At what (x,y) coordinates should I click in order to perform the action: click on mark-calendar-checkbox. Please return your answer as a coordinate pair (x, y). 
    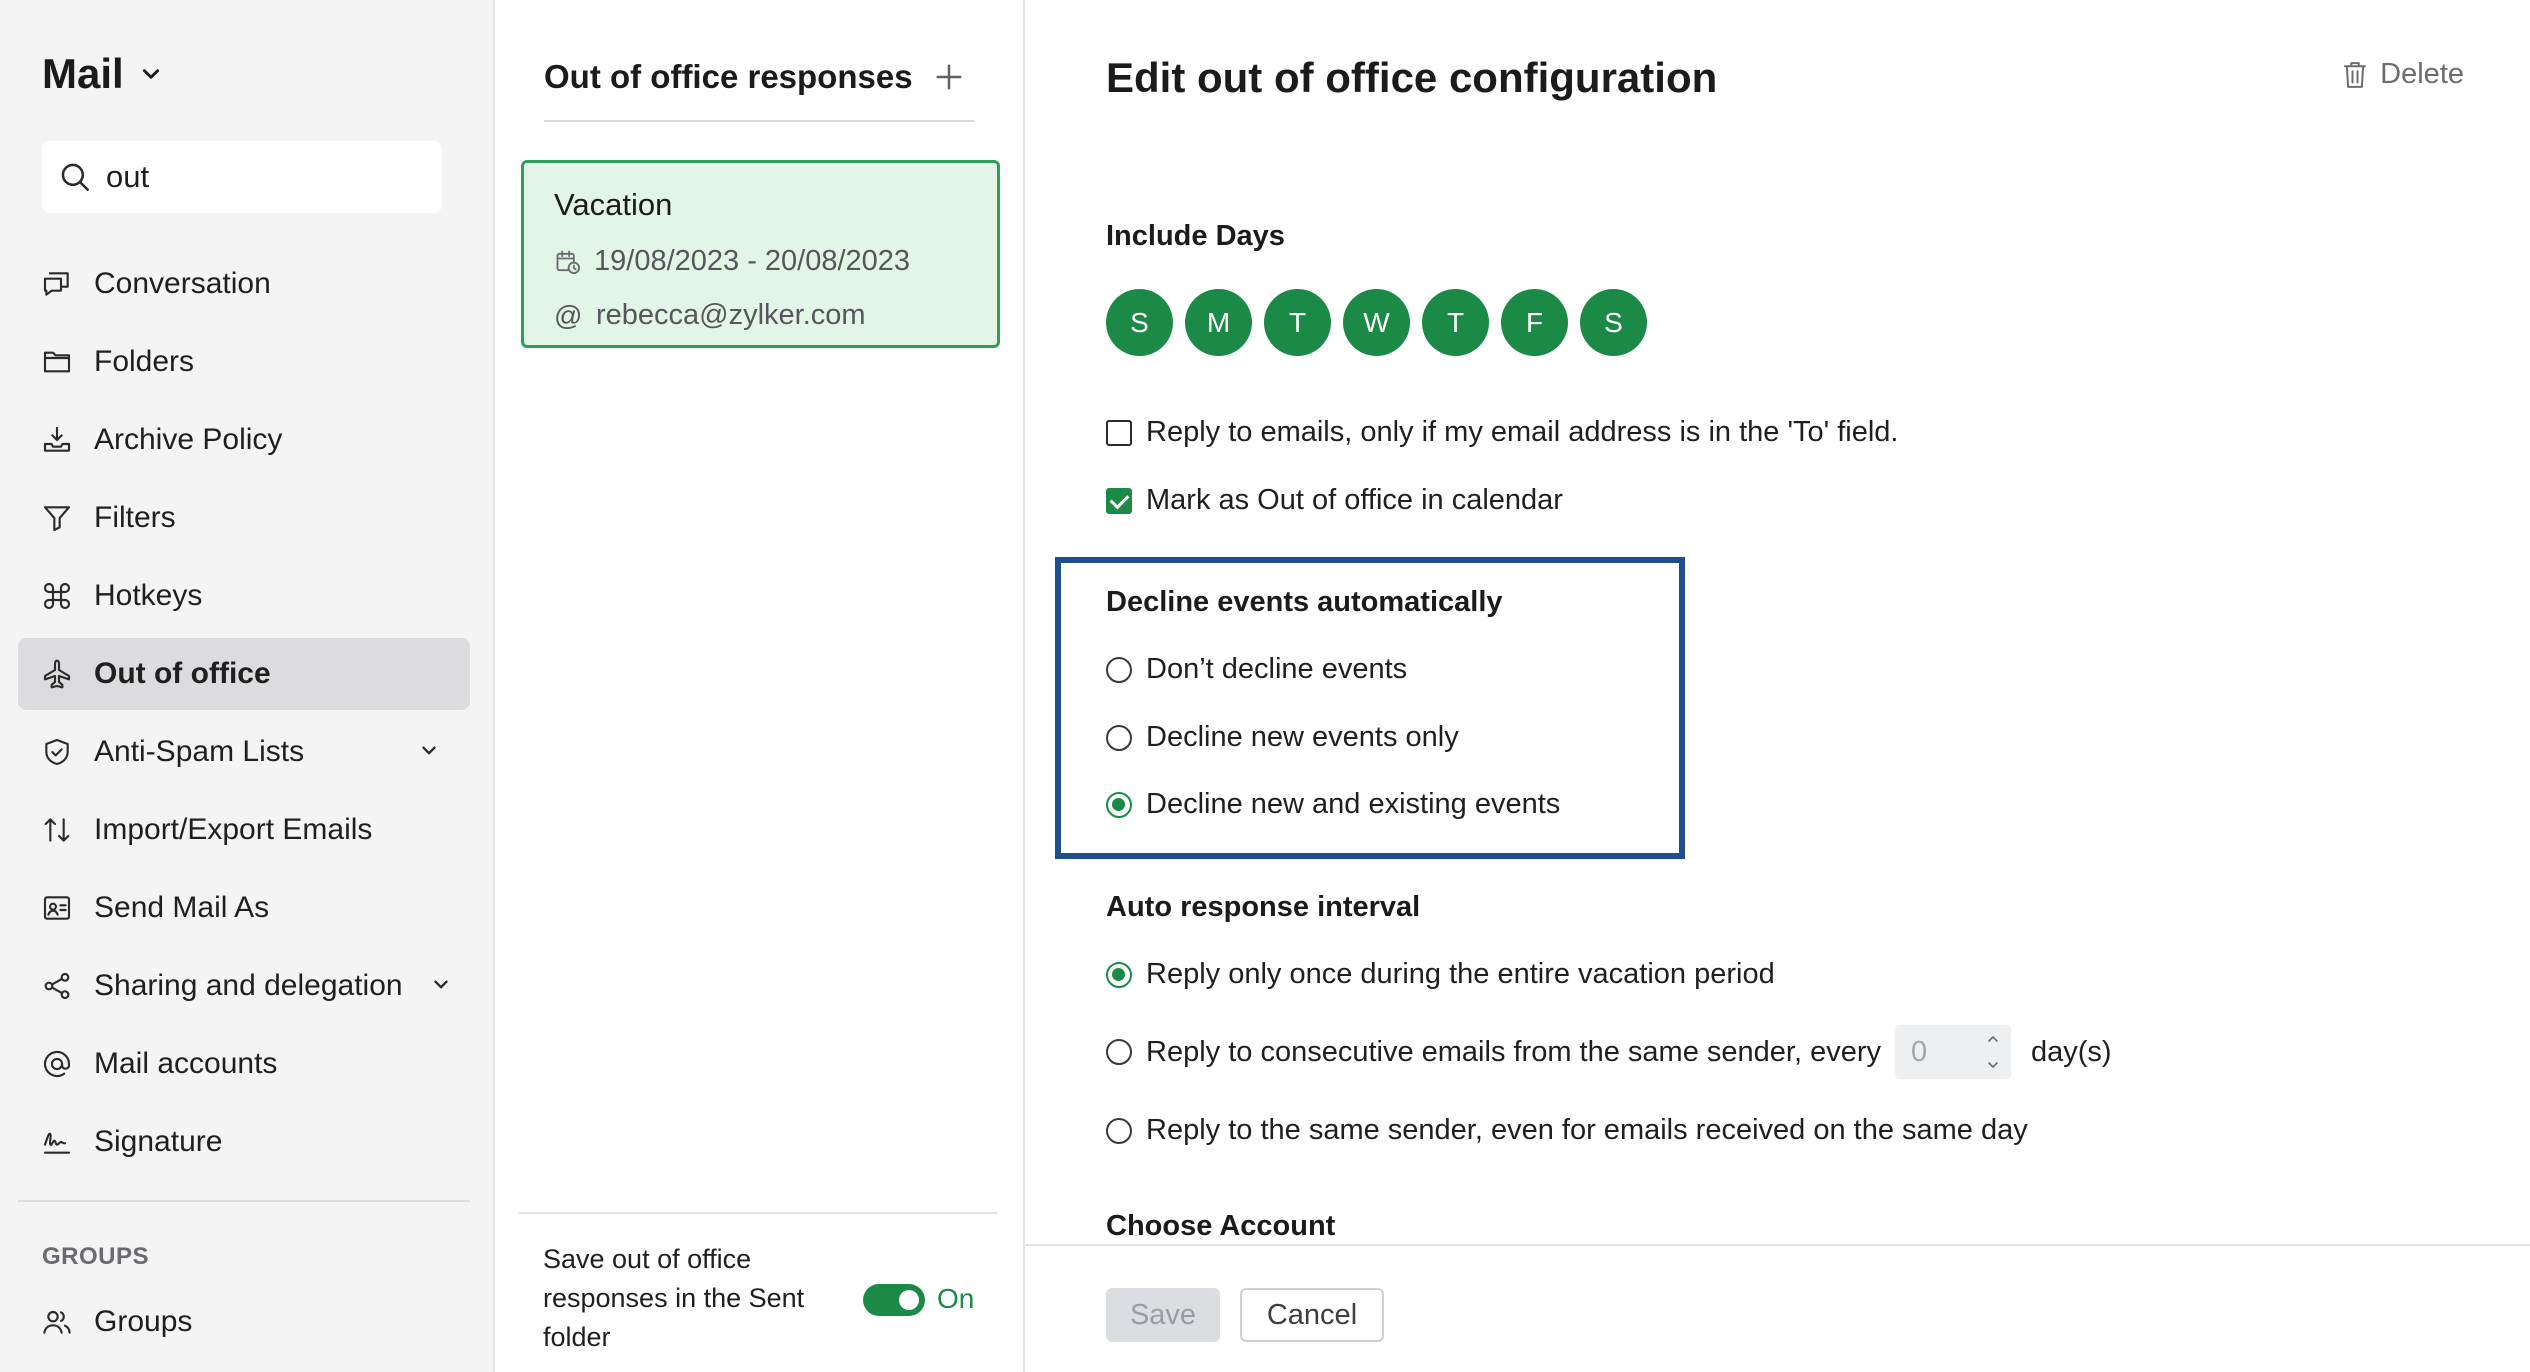
    Looking at the image, I should click on (1119, 500).